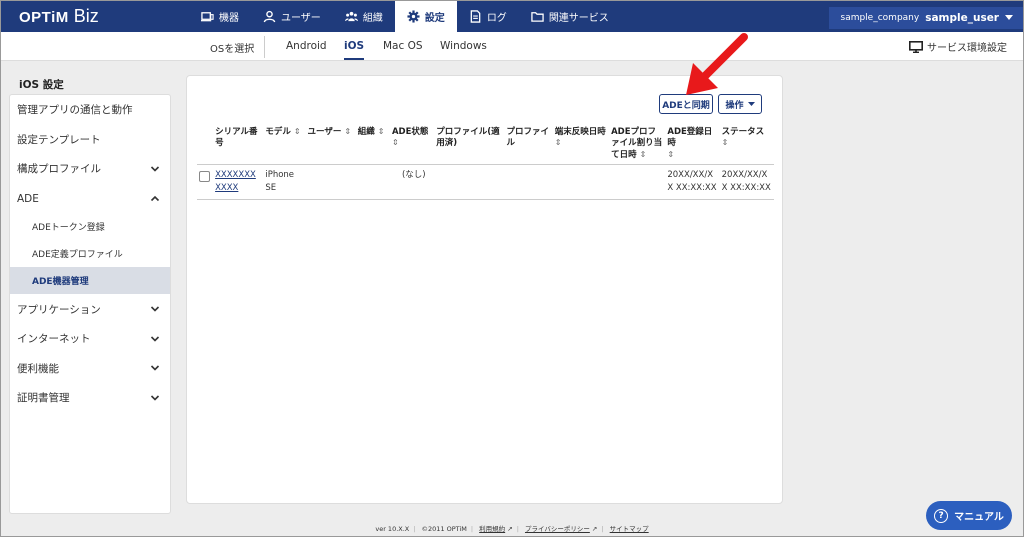  Describe the element at coordinates (580, 132) in the screenshot. I see `column-label: 端末反映日時` at that location.